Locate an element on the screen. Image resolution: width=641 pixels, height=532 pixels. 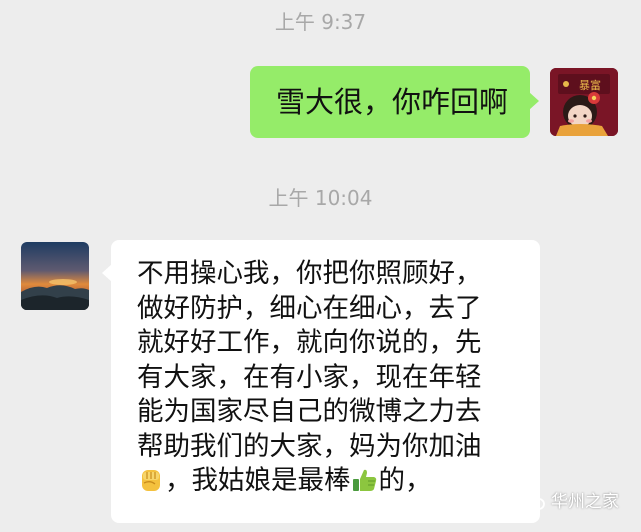
message-text-fragment: ，我姑娘是最棒 is located at coordinates (258, 480).